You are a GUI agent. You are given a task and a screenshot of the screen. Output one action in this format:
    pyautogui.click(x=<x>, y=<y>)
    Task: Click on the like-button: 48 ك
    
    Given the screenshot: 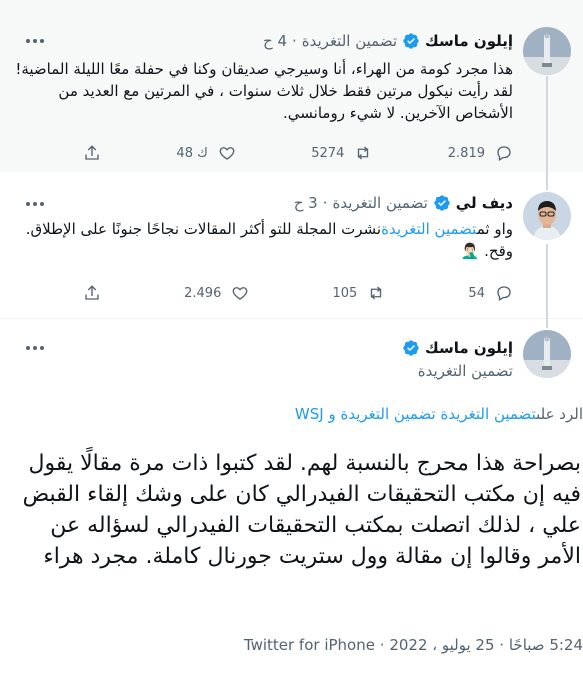 What is the action you would take?
    pyautogui.click(x=205, y=153)
    